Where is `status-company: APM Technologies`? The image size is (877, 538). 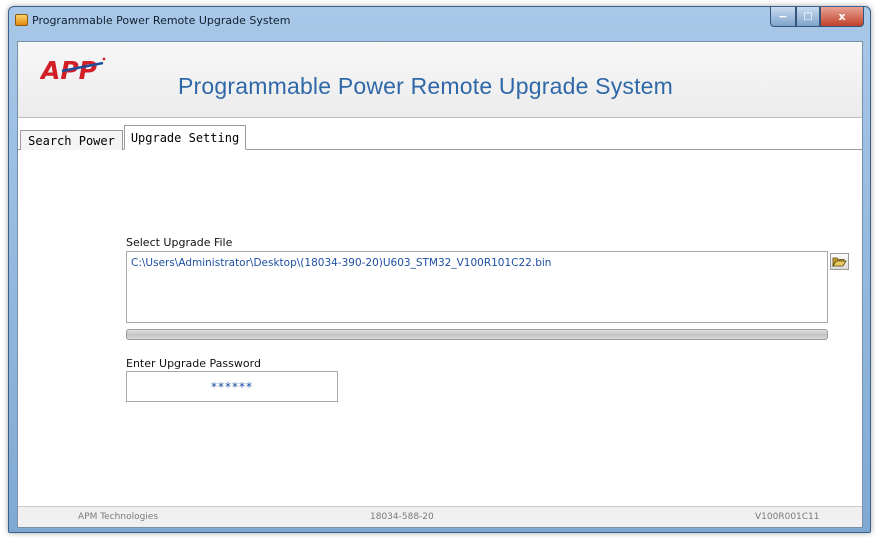
status-company: APM Technologies is located at coordinates (118, 517).